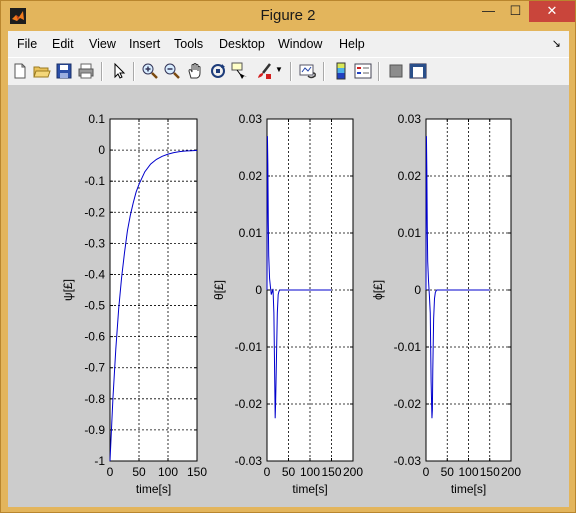 This screenshot has width=576, height=513. What do you see at coordinates (490, 472) in the screenshot?
I see `phi-x-tick-label: 150` at bounding box center [490, 472].